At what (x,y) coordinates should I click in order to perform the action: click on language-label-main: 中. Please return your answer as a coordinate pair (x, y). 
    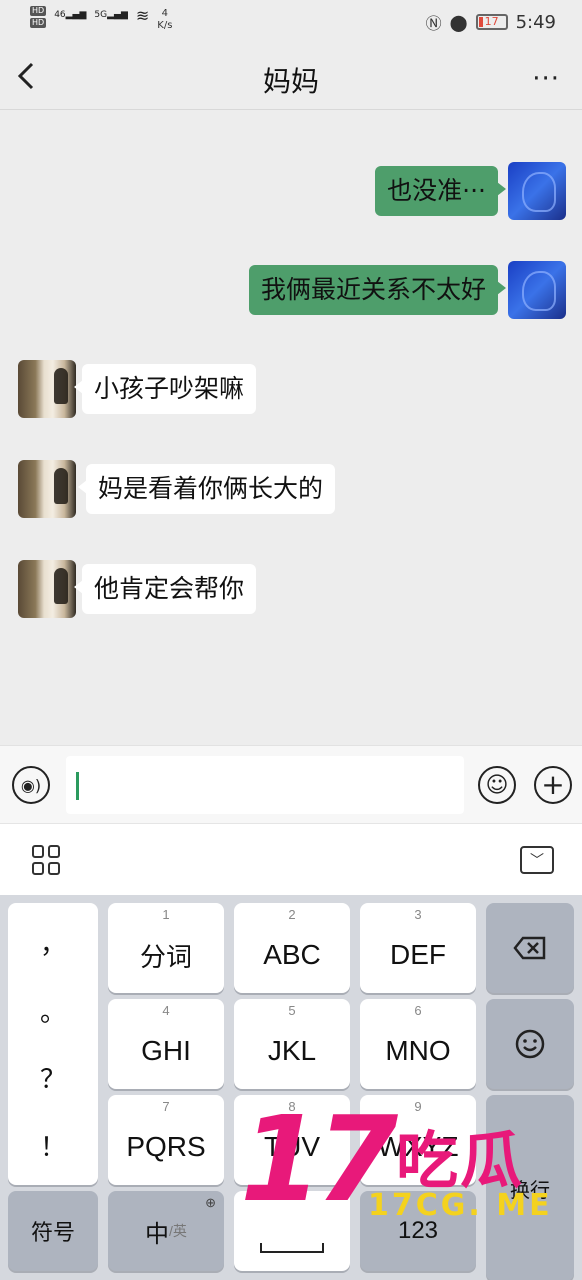
    Looking at the image, I should click on (157, 1233).